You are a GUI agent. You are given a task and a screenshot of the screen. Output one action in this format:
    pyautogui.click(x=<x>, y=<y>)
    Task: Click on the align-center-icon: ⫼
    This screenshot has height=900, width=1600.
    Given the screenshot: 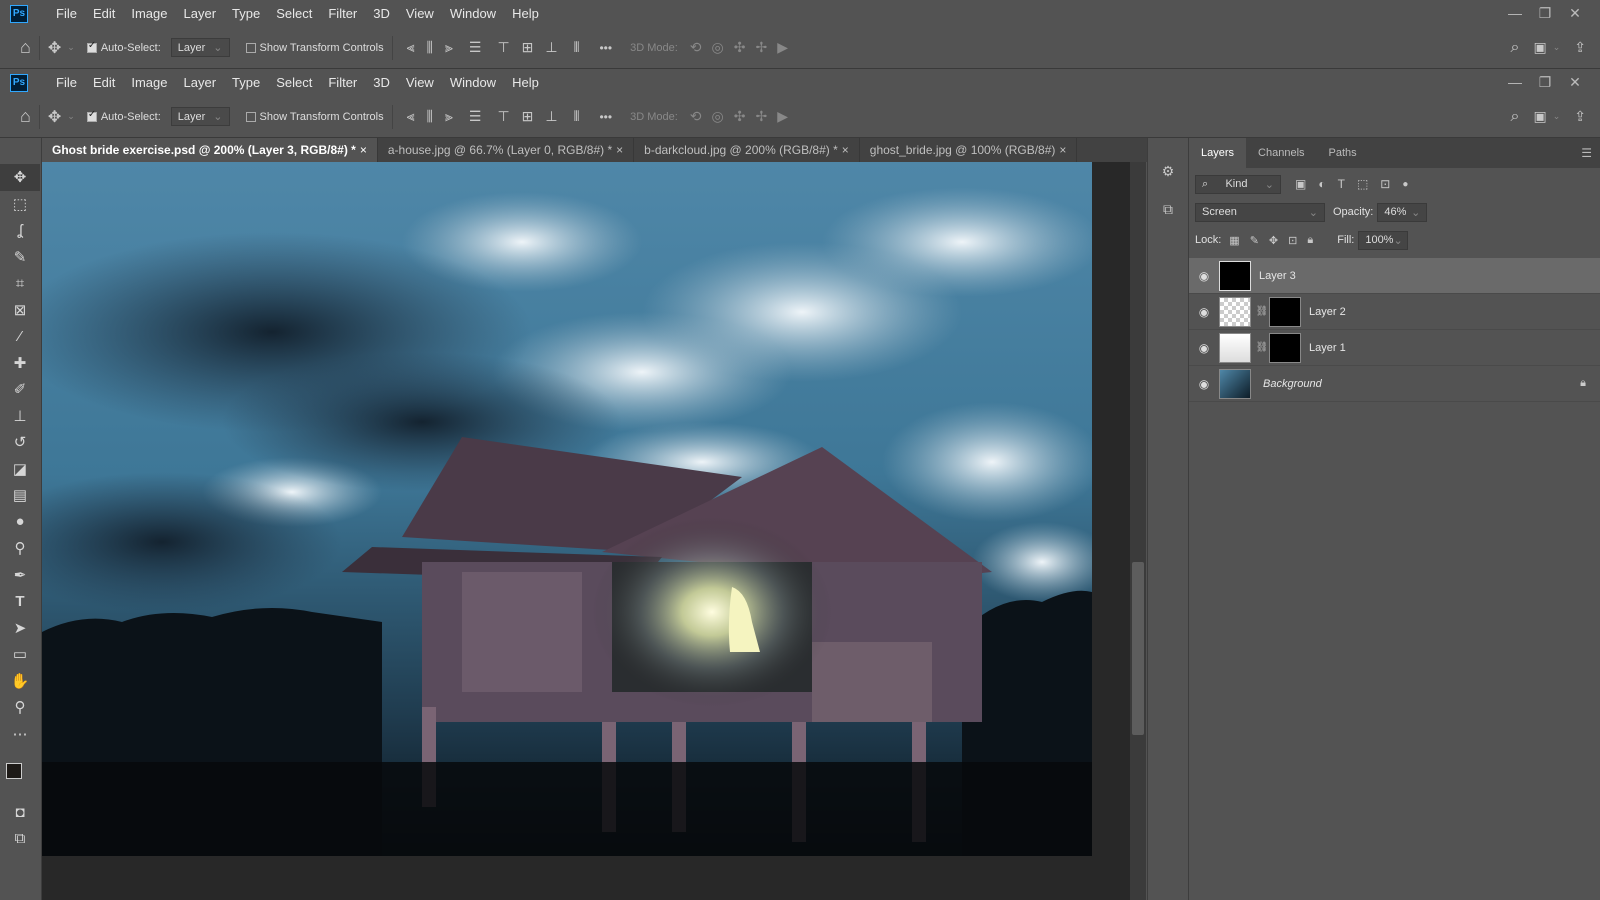 What is the action you would take?
    pyautogui.click(x=430, y=47)
    